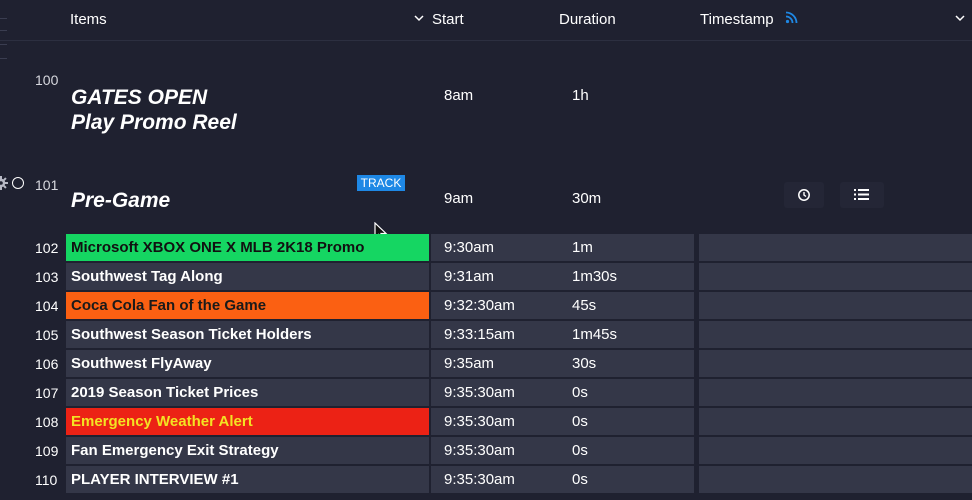 Image resolution: width=972 pixels, height=500 pixels. Describe the element at coordinates (247, 334) in the screenshot. I see `item-title: Southwest Season Ticket Holders` at that location.